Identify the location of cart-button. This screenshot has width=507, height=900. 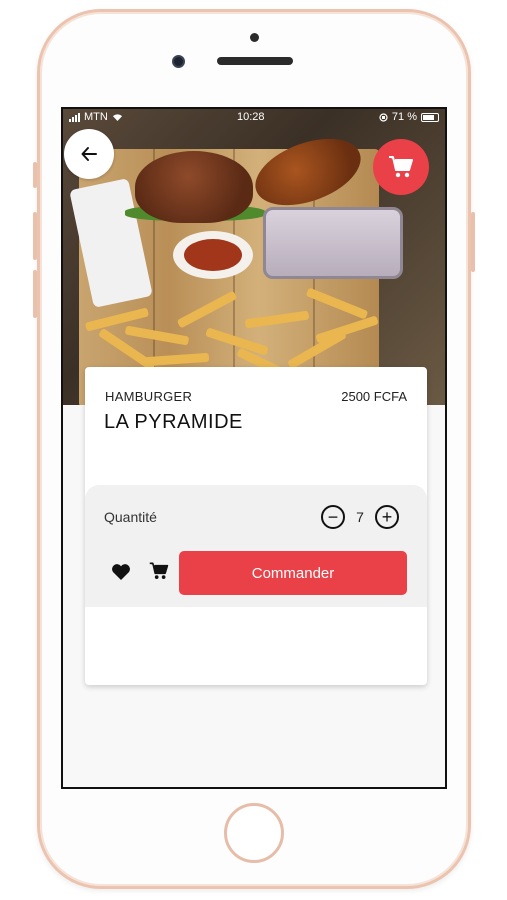
(401, 167).